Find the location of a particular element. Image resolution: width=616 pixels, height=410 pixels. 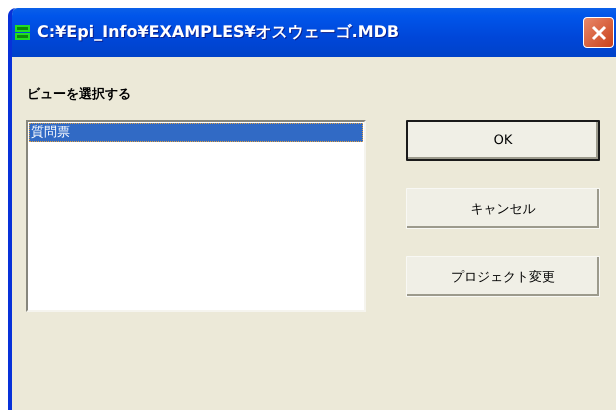

window-title: C:¥Epi_Info¥EXAMPLES¥オスウェーゴ.MDB is located at coordinates (218, 32).